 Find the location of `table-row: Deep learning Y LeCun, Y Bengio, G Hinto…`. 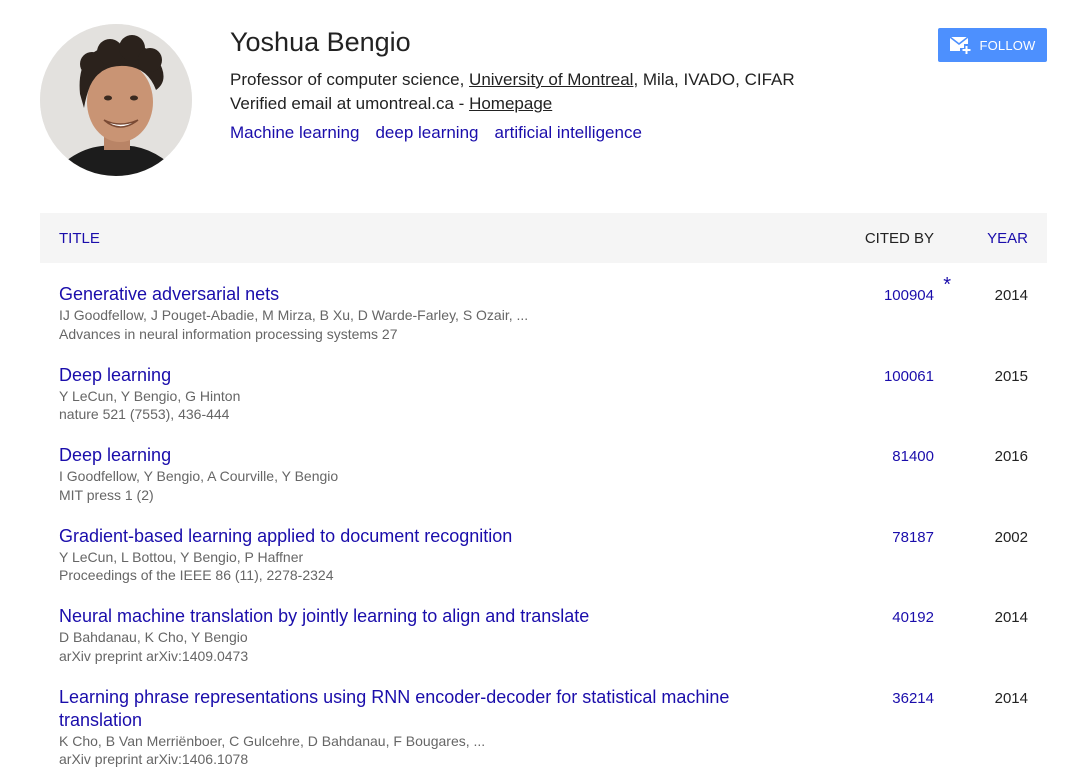

table-row: Deep learning Y LeCun, Y Bengio, G Hinto… is located at coordinates (543, 384).